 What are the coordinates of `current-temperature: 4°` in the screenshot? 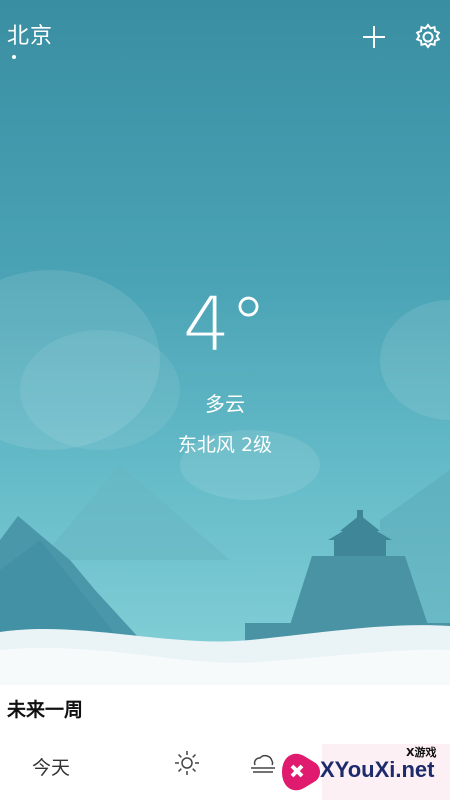 It's located at (225, 325).